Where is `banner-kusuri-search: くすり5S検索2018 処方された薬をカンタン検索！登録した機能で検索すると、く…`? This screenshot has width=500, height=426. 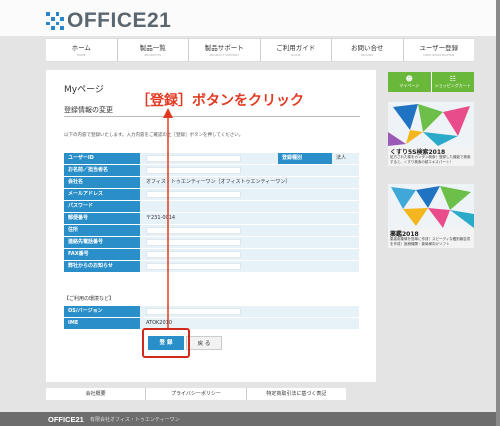
banner-kusuri-search: くすり5S検索2018 処方された薬をカンタン検索！登録した機能で検索すると、く… is located at coordinates (431, 134).